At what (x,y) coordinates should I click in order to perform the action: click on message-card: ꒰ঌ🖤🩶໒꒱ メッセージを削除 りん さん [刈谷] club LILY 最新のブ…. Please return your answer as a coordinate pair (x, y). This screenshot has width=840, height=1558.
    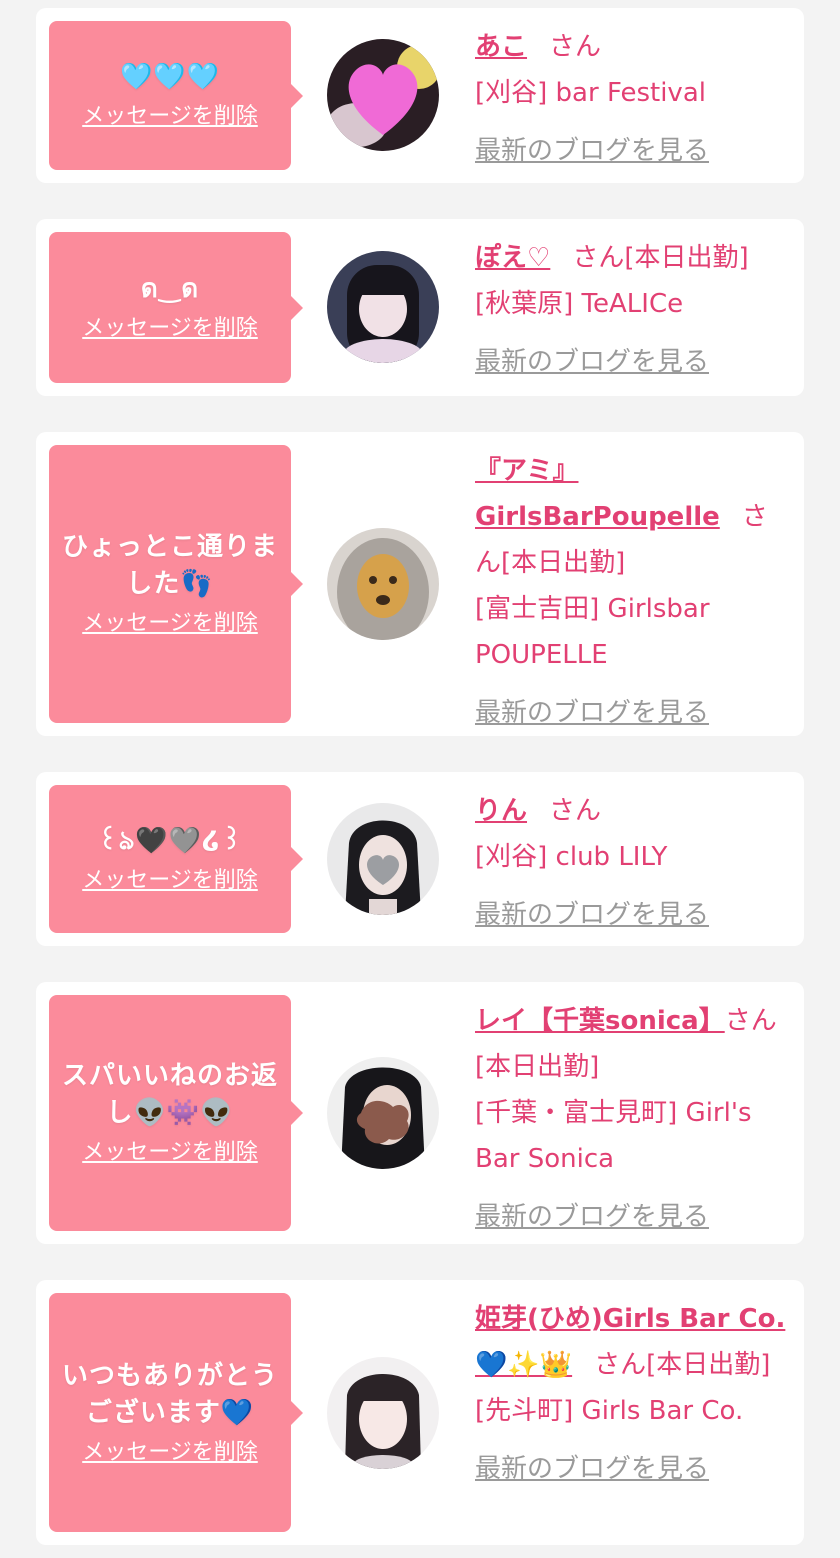
    Looking at the image, I should click on (420, 859).